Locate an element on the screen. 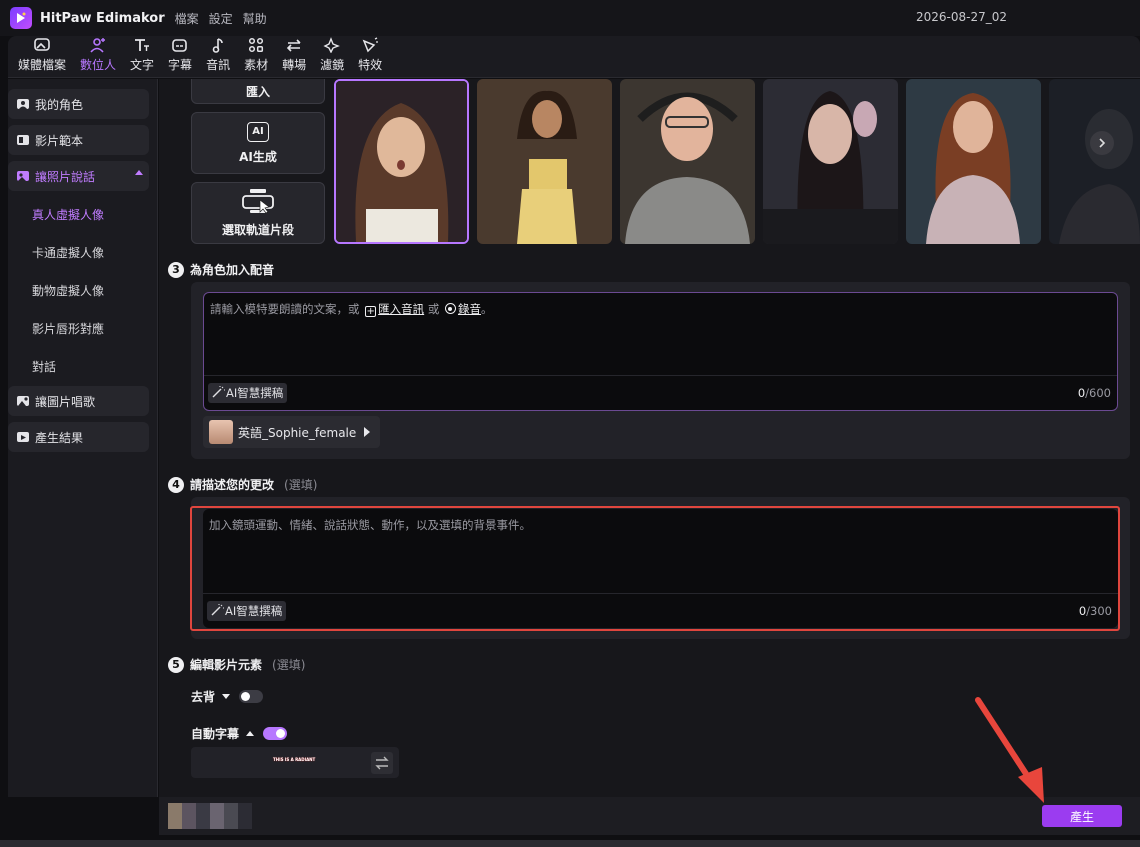 This screenshot has width=1140, height=847. caret-up-icon is located at coordinates (250, 733).